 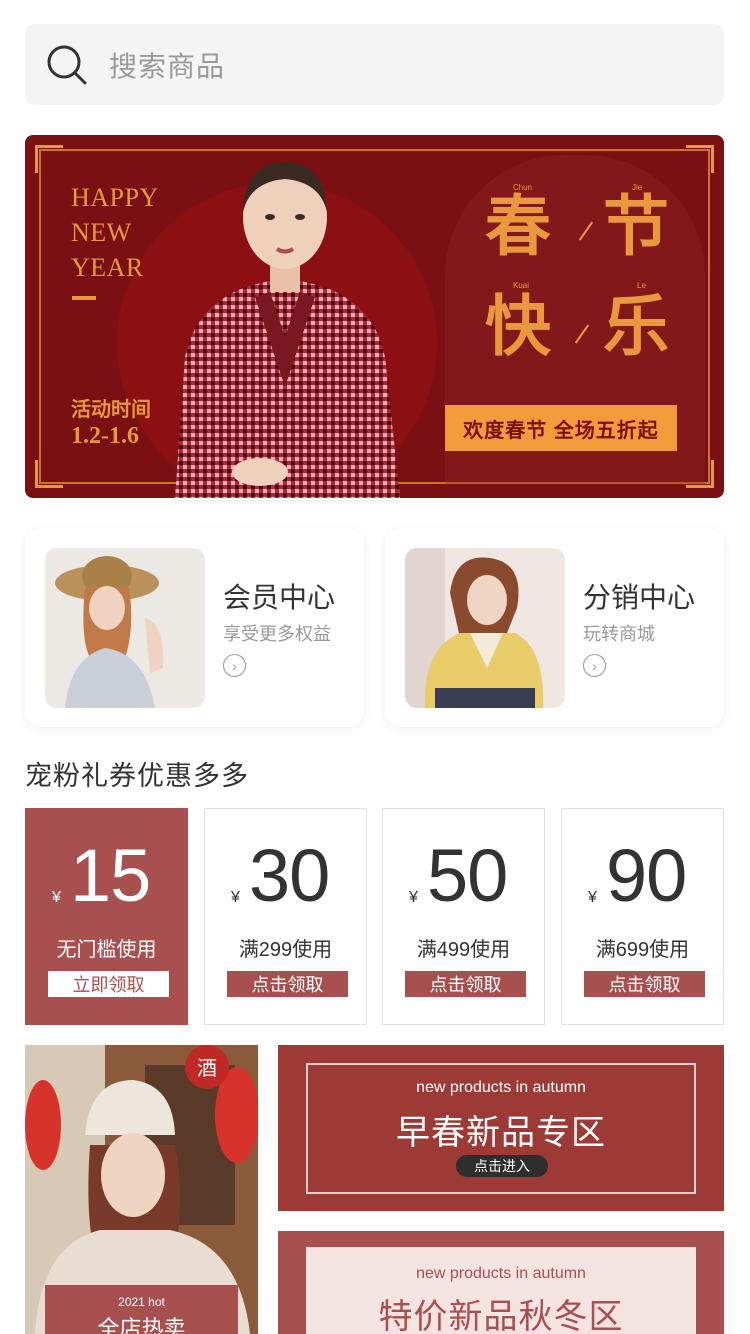 I want to click on activity-dates: 1.2-1.6, so click(x=105, y=436).